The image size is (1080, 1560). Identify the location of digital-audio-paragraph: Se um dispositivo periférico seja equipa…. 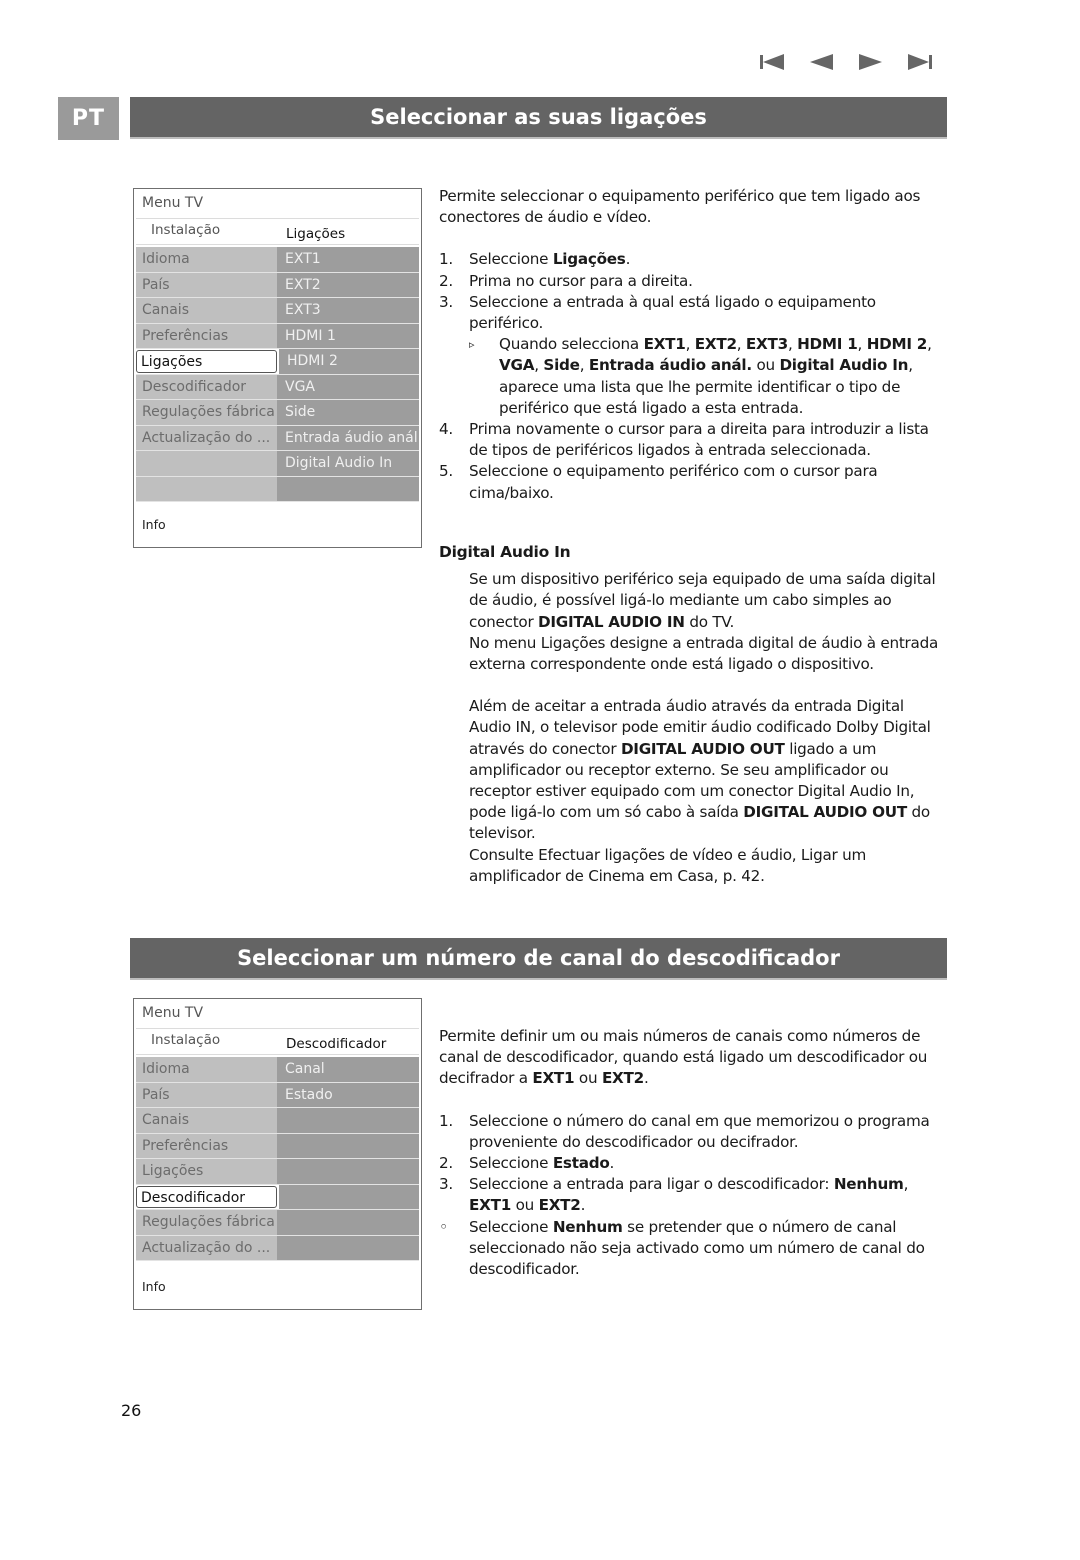
(702, 600).